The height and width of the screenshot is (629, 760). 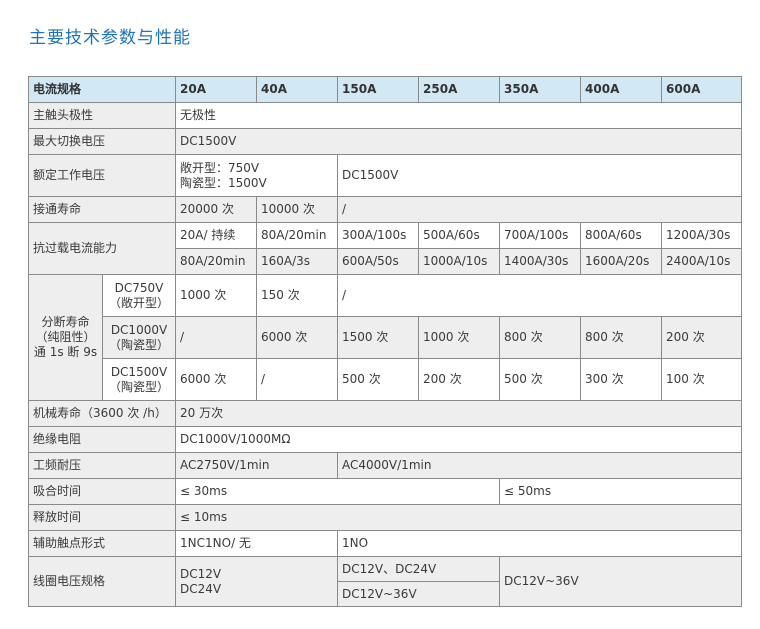 I want to click on table-row: 接通寿命 20000 次 10000 次 /, so click(x=385, y=209).